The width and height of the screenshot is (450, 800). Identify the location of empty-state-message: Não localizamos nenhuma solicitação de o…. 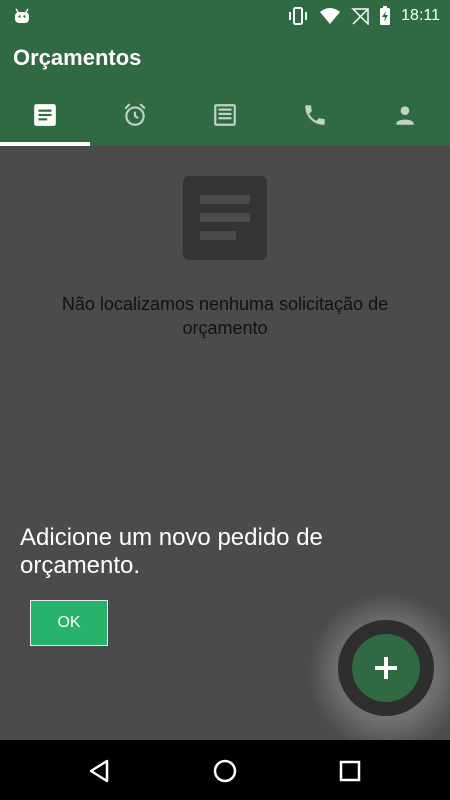
(225, 316).